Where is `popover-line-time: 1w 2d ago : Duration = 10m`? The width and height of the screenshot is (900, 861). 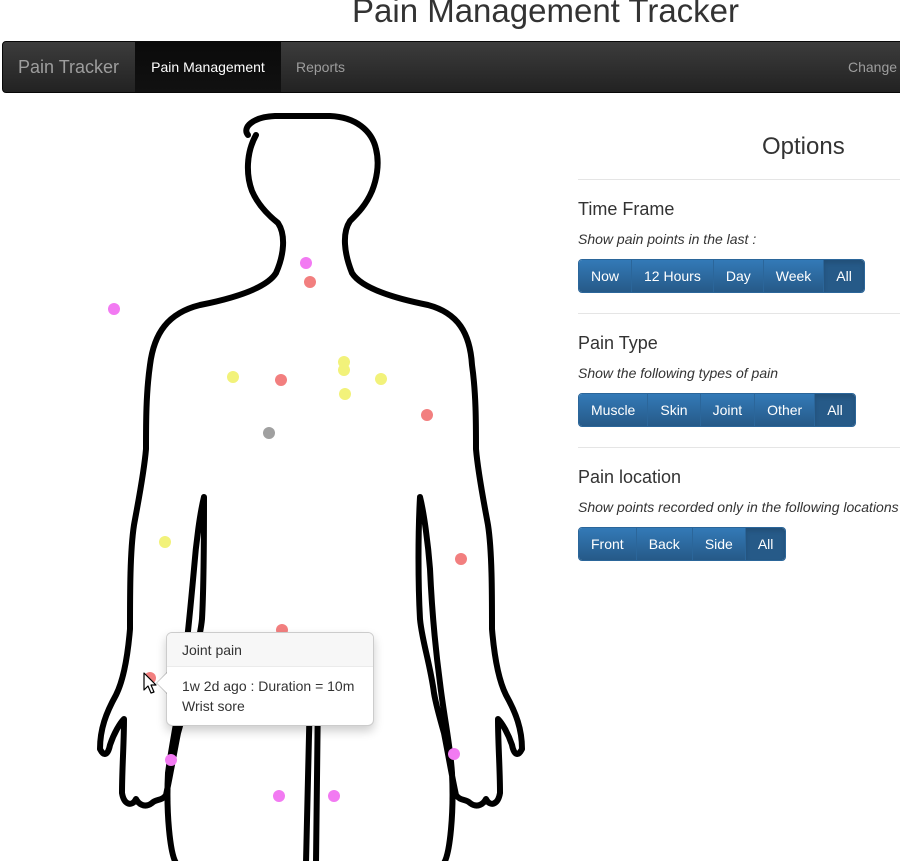
popover-line-time: 1w 2d ago : Duration = 10m is located at coordinates (268, 686).